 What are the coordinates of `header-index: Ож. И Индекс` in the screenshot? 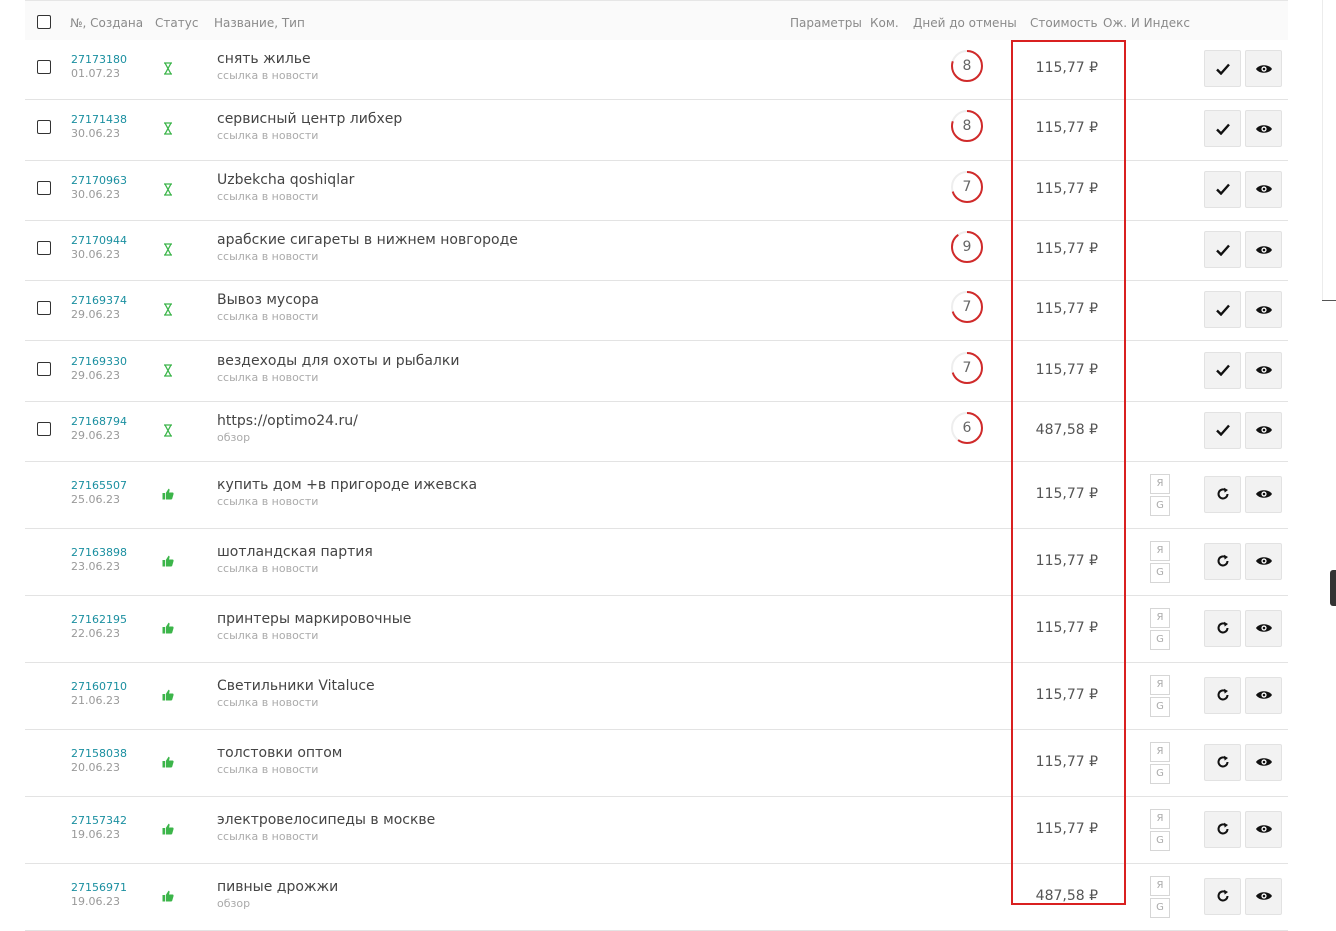 It's located at (1146, 23).